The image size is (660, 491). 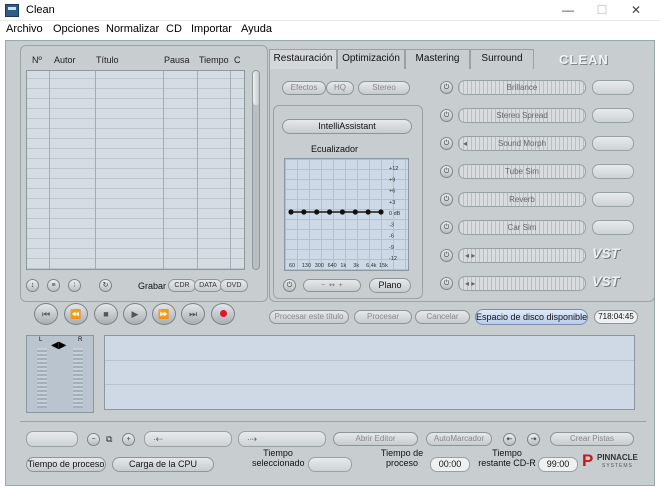 What do you see at coordinates (24, 29) in the screenshot?
I see `menu-archivo: Archivo` at bounding box center [24, 29].